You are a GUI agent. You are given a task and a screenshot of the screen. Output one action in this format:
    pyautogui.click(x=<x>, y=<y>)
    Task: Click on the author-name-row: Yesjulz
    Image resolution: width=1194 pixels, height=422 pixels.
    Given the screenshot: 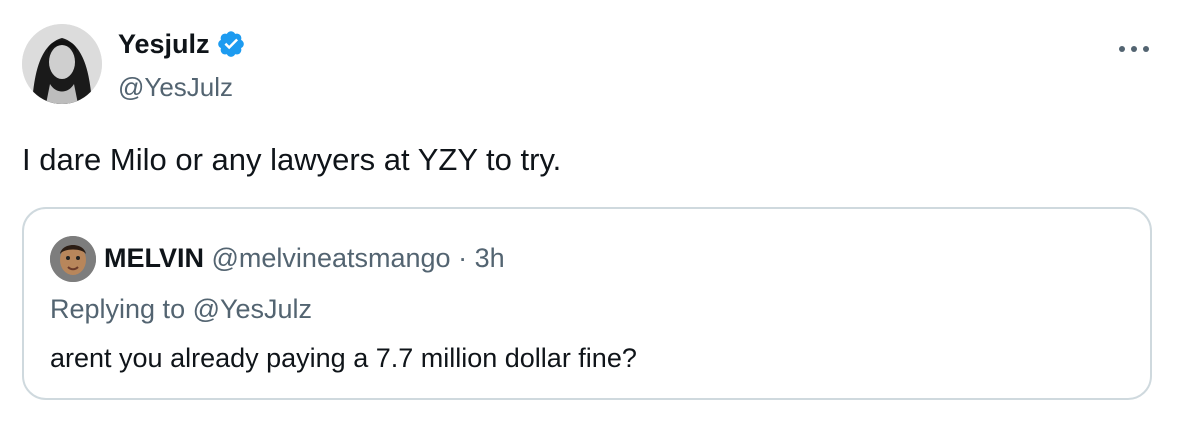 What is the action you would take?
    pyautogui.click(x=182, y=44)
    